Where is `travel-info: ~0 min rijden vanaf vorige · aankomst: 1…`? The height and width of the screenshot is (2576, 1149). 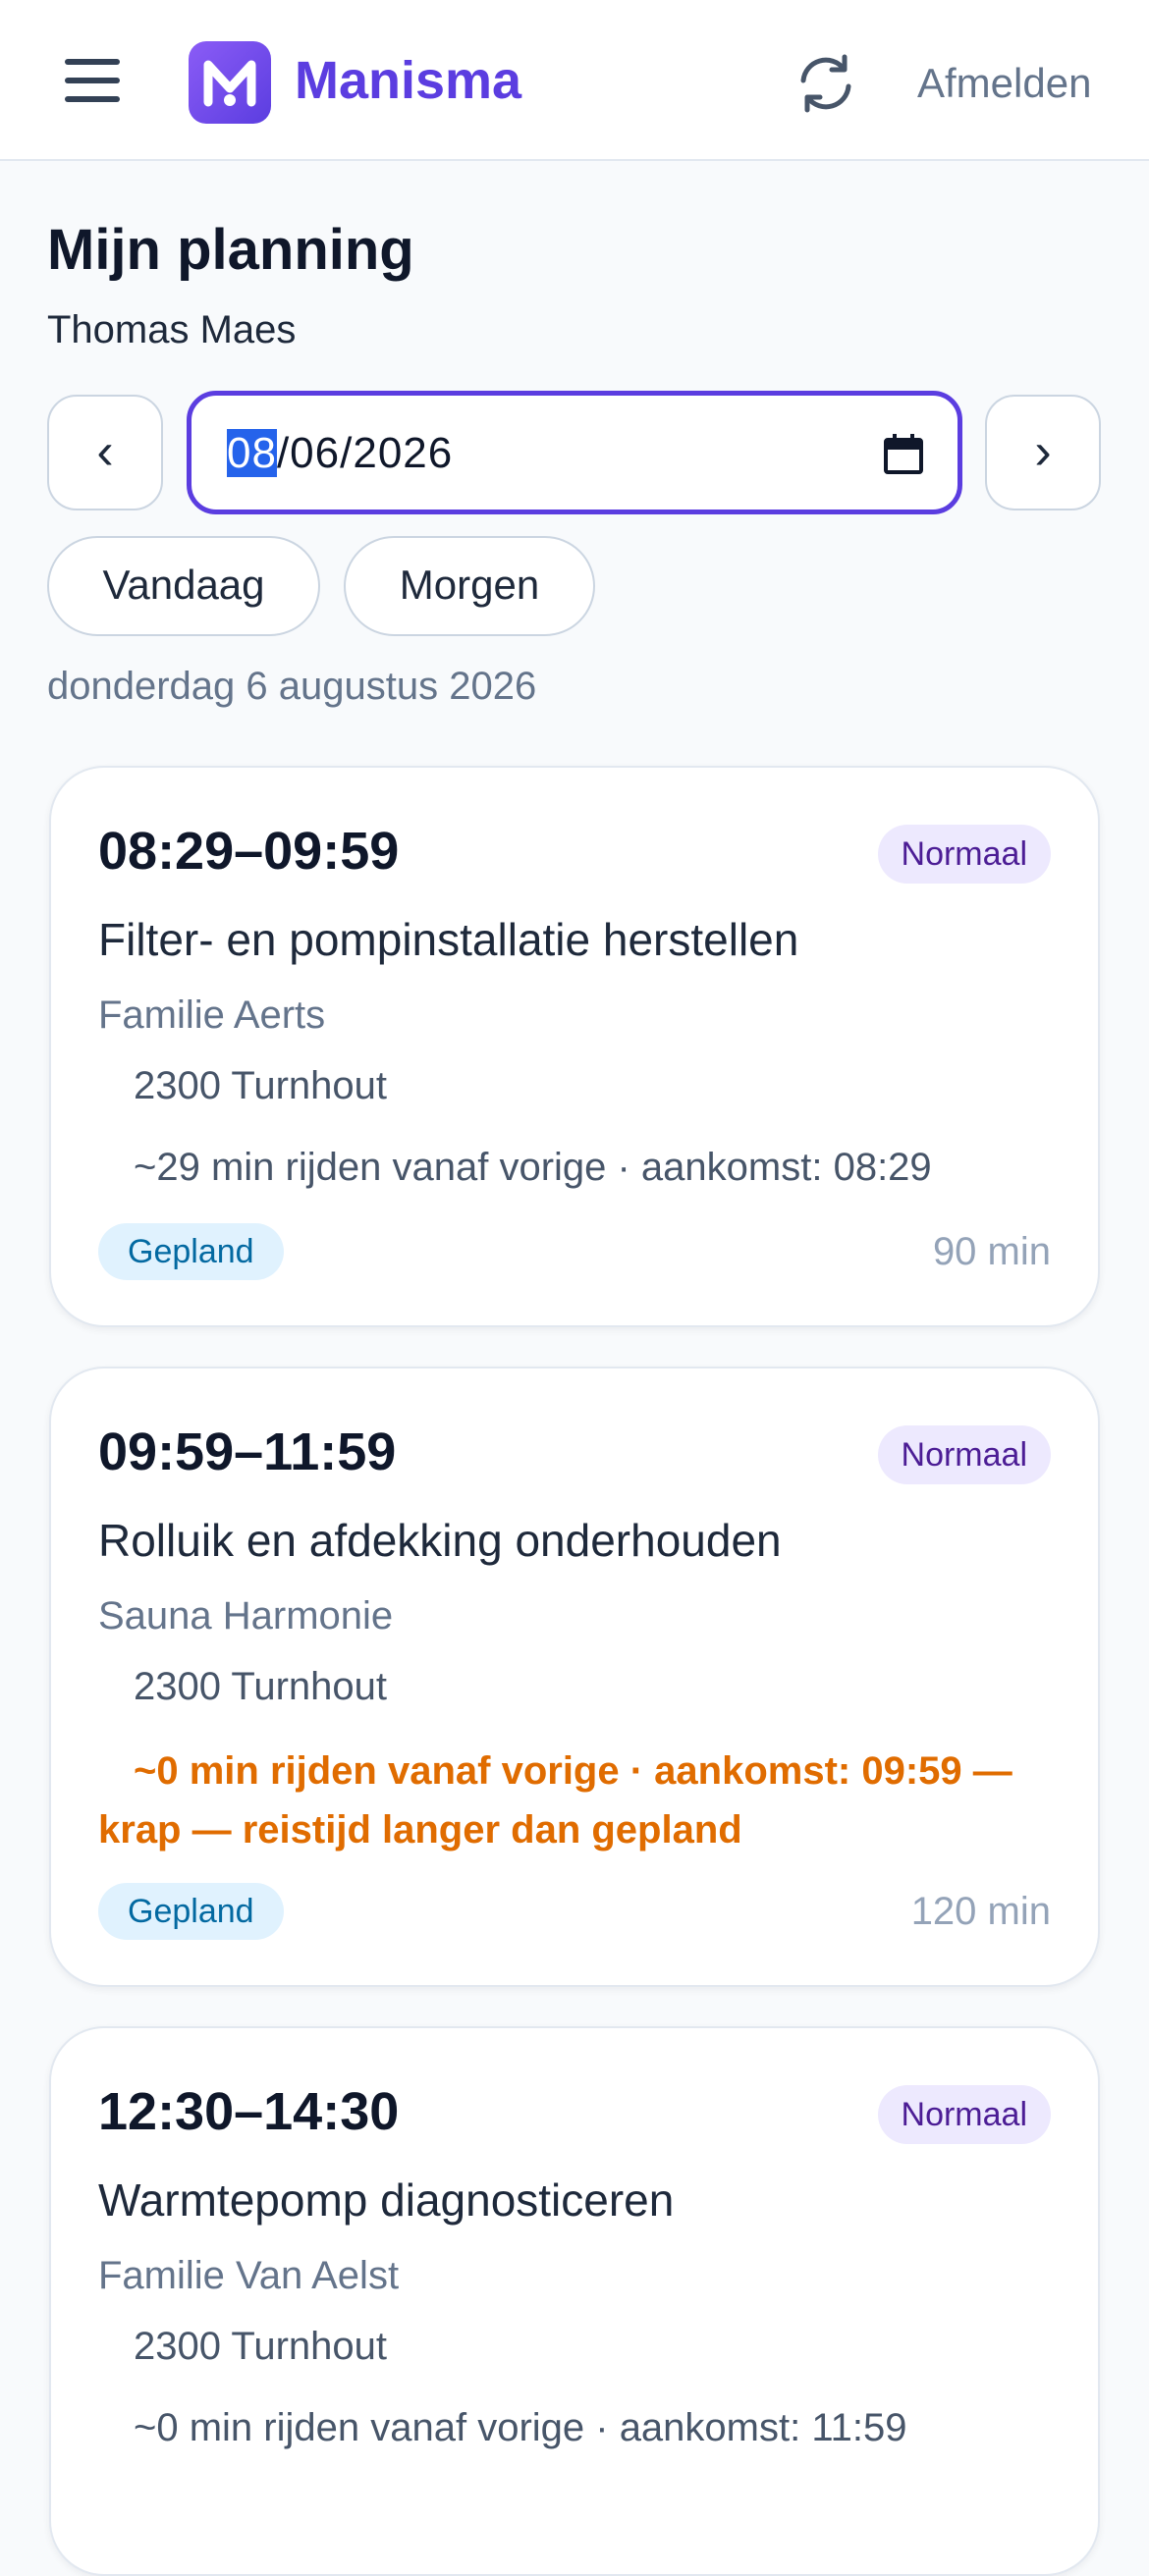 travel-info: ~0 min rijden vanaf vorige · aankomst: 1… is located at coordinates (520, 2427).